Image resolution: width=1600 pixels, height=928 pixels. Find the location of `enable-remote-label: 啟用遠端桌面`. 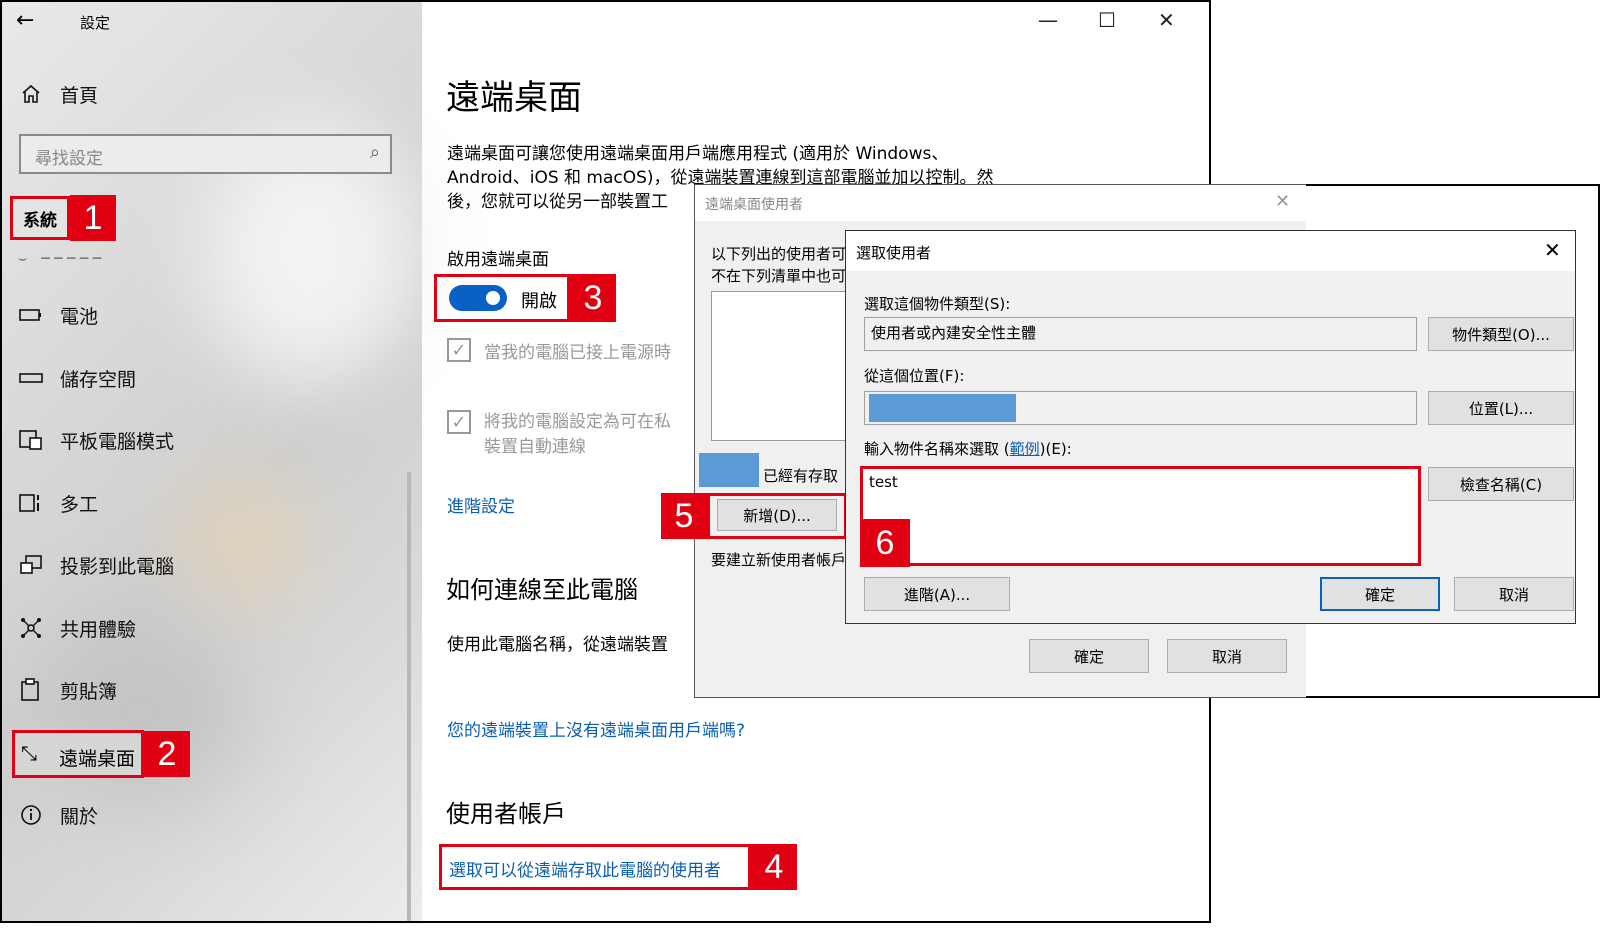

enable-remote-label: 啟用遠端桌面 is located at coordinates (498, 260).